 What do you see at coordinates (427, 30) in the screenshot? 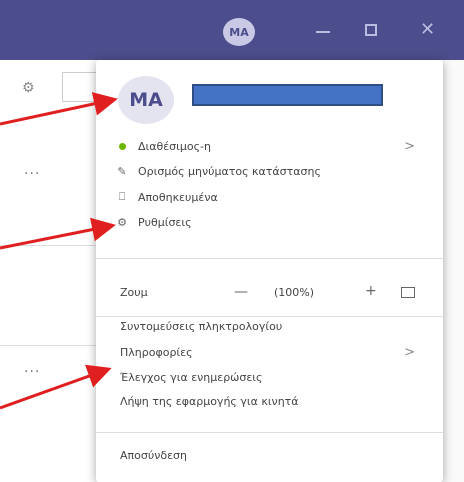
I see `close-icon: ✕` at bounding box center [427, 30].